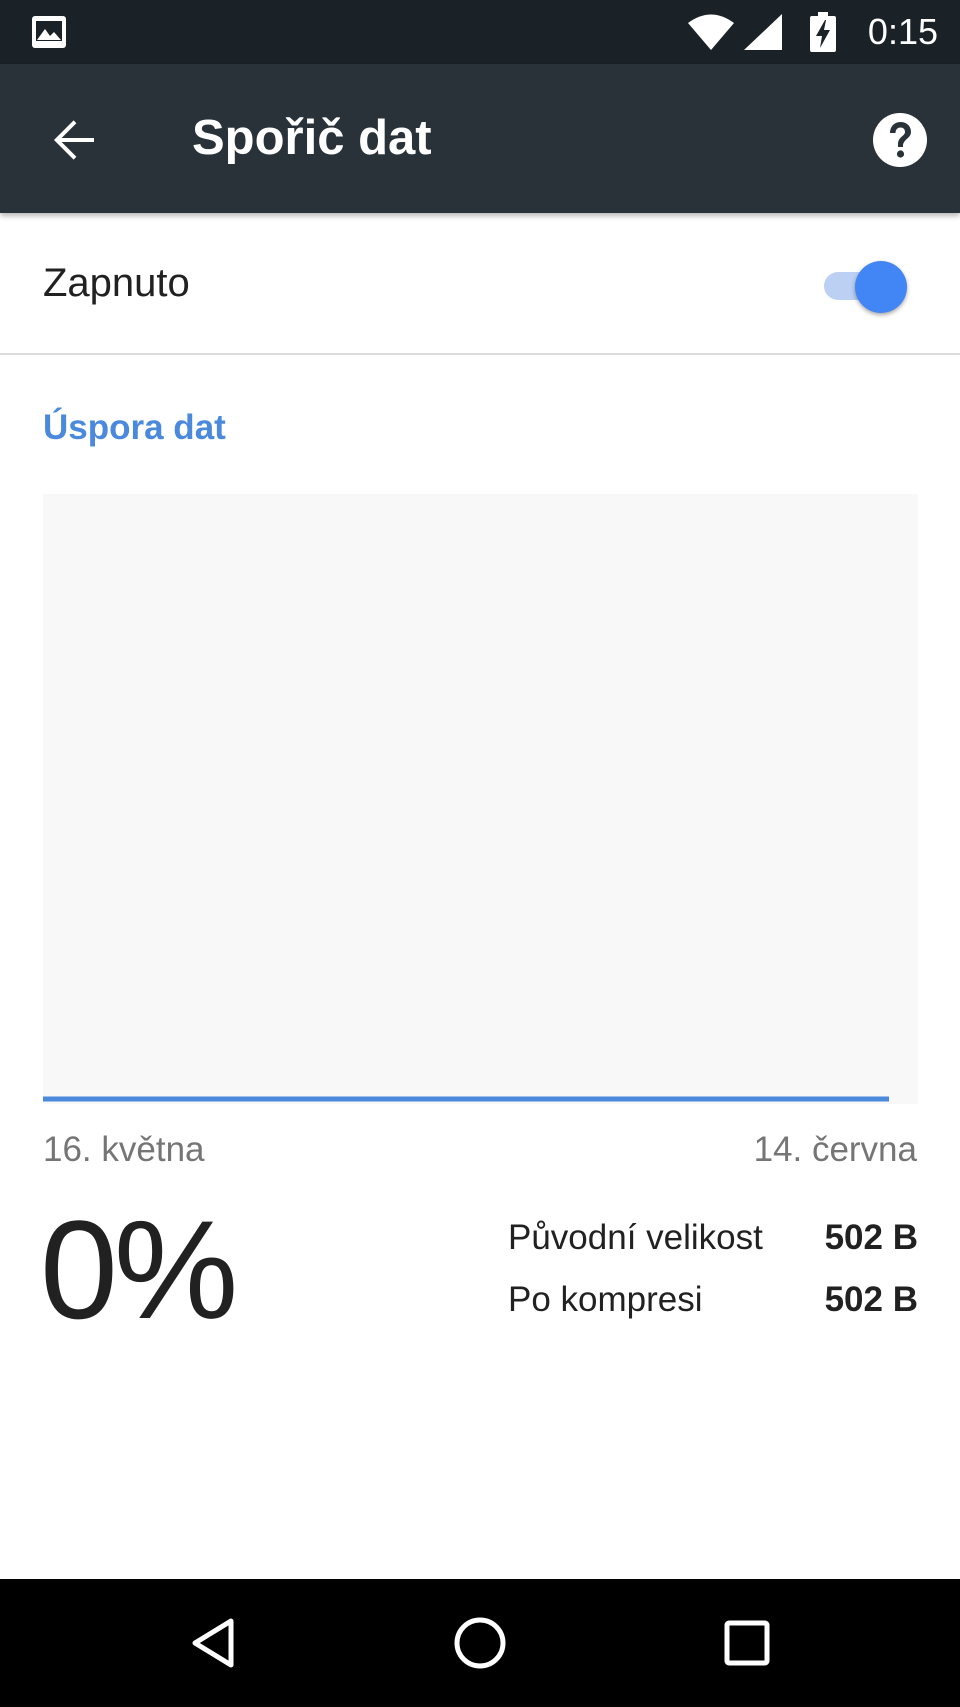 The image size is (960, 1707). Describe the element at coordinates (480, 138) in the screenshot. I see `app-bar: Spořič dat` at that location.